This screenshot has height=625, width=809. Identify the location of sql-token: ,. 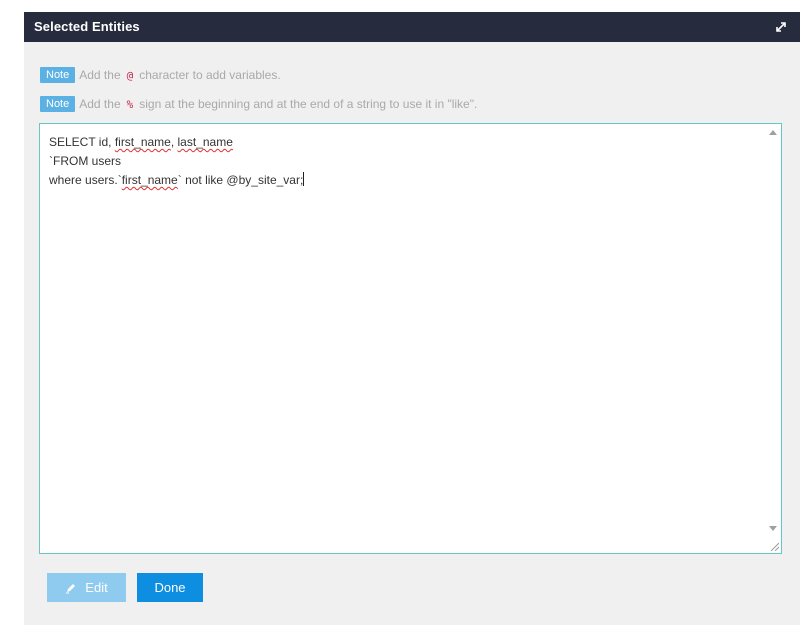
(174, 142).